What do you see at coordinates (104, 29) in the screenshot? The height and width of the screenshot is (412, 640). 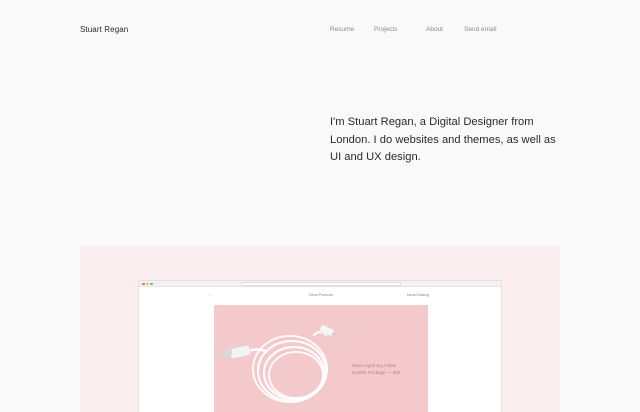 I see `site-title: Stuart Regan` at bounding box center [104, 29].